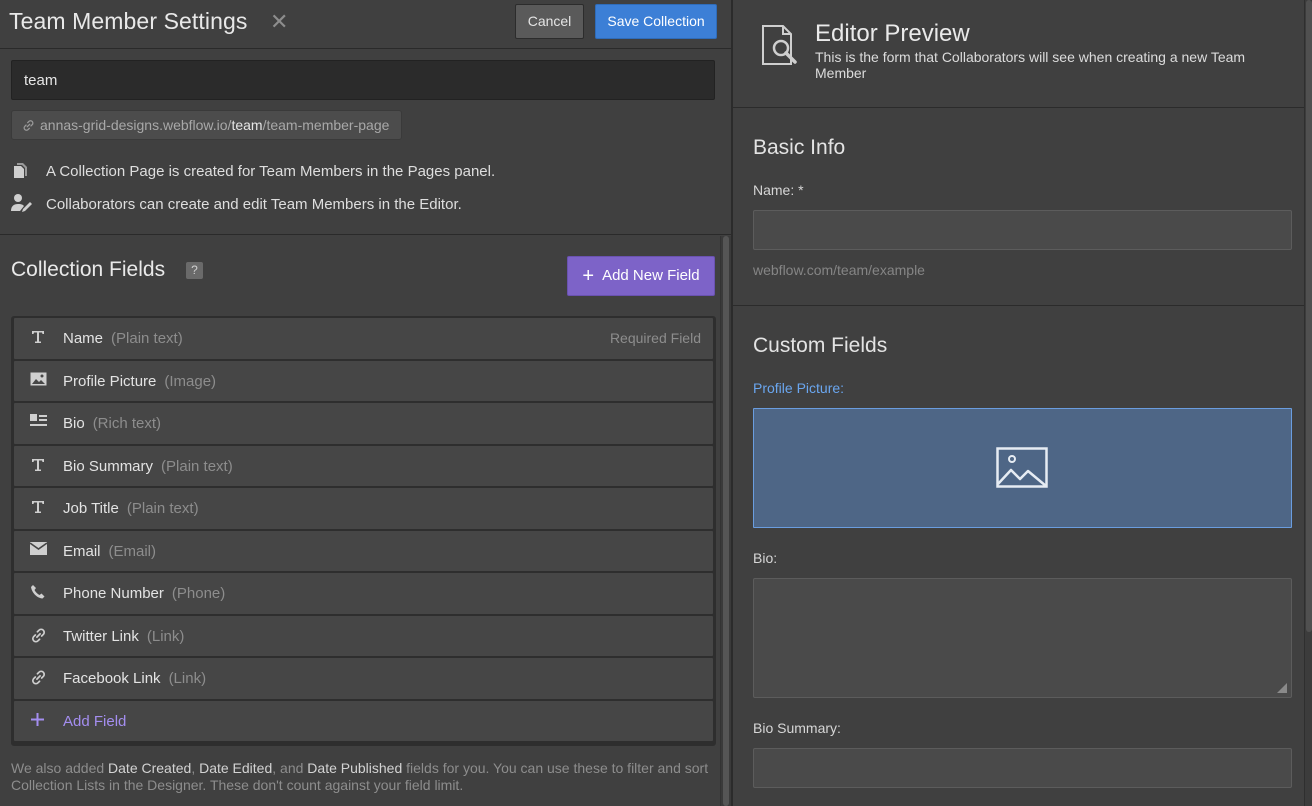 This screenshot has width=1312, height=806. What do you see at coordinates (40, 593) in the screenshot?
I see `phone-icon` at bounding box center [40, 593].